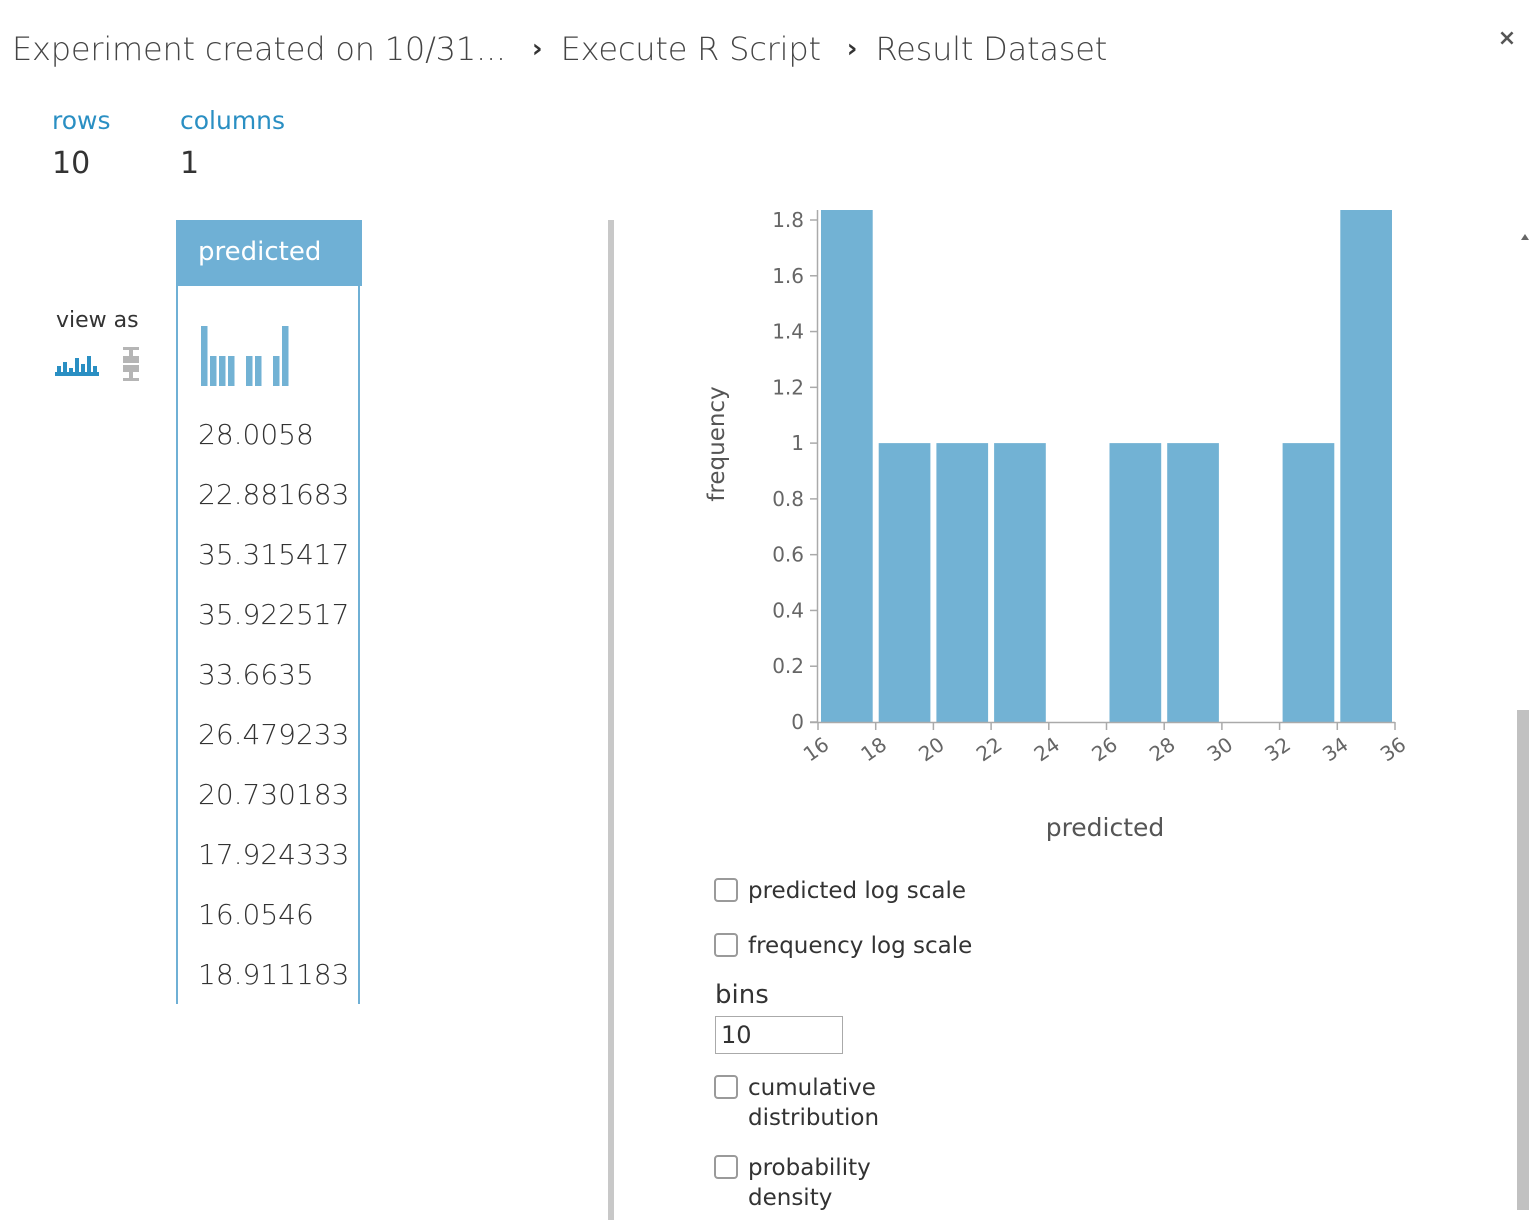  Describe the element at coordinates (742, 995) in the screenshot. I see `bins-label: bins` at that location.